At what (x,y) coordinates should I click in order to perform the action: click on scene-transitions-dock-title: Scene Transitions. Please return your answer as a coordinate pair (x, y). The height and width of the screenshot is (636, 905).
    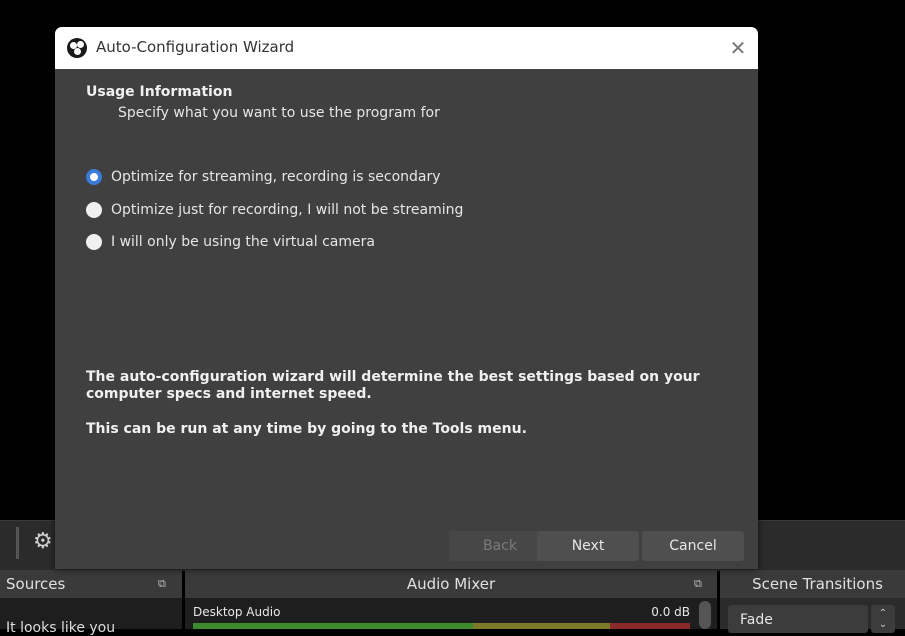
    Looking at the image, I should click on (812, 584).